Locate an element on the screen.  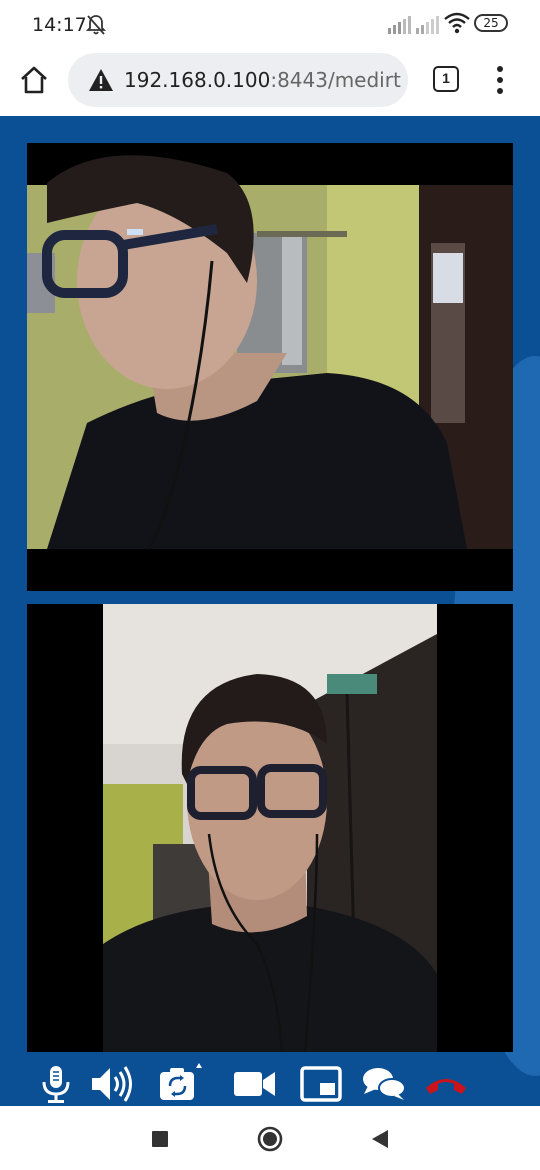
address-bar: 192.168.0.100:8443/medirt is located at coordinates (238, 80).